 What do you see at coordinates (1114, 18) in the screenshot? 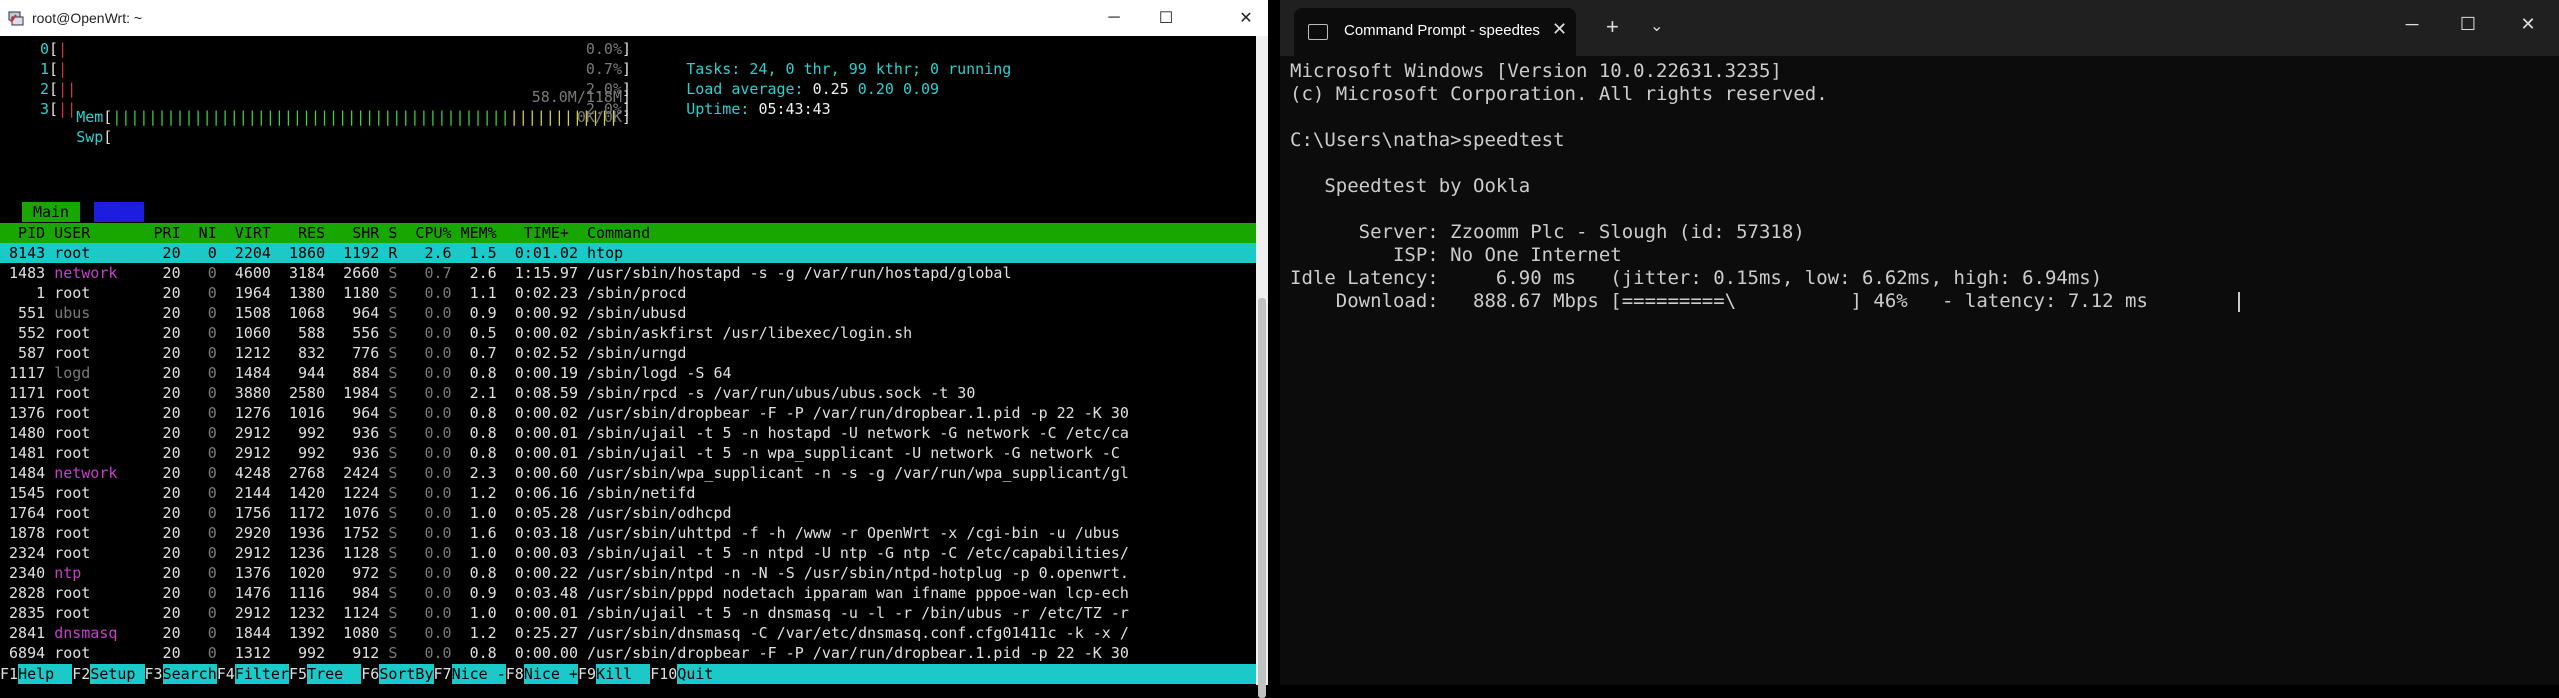
I see `minimize-button: ─` at bounding box center [1114, 18].